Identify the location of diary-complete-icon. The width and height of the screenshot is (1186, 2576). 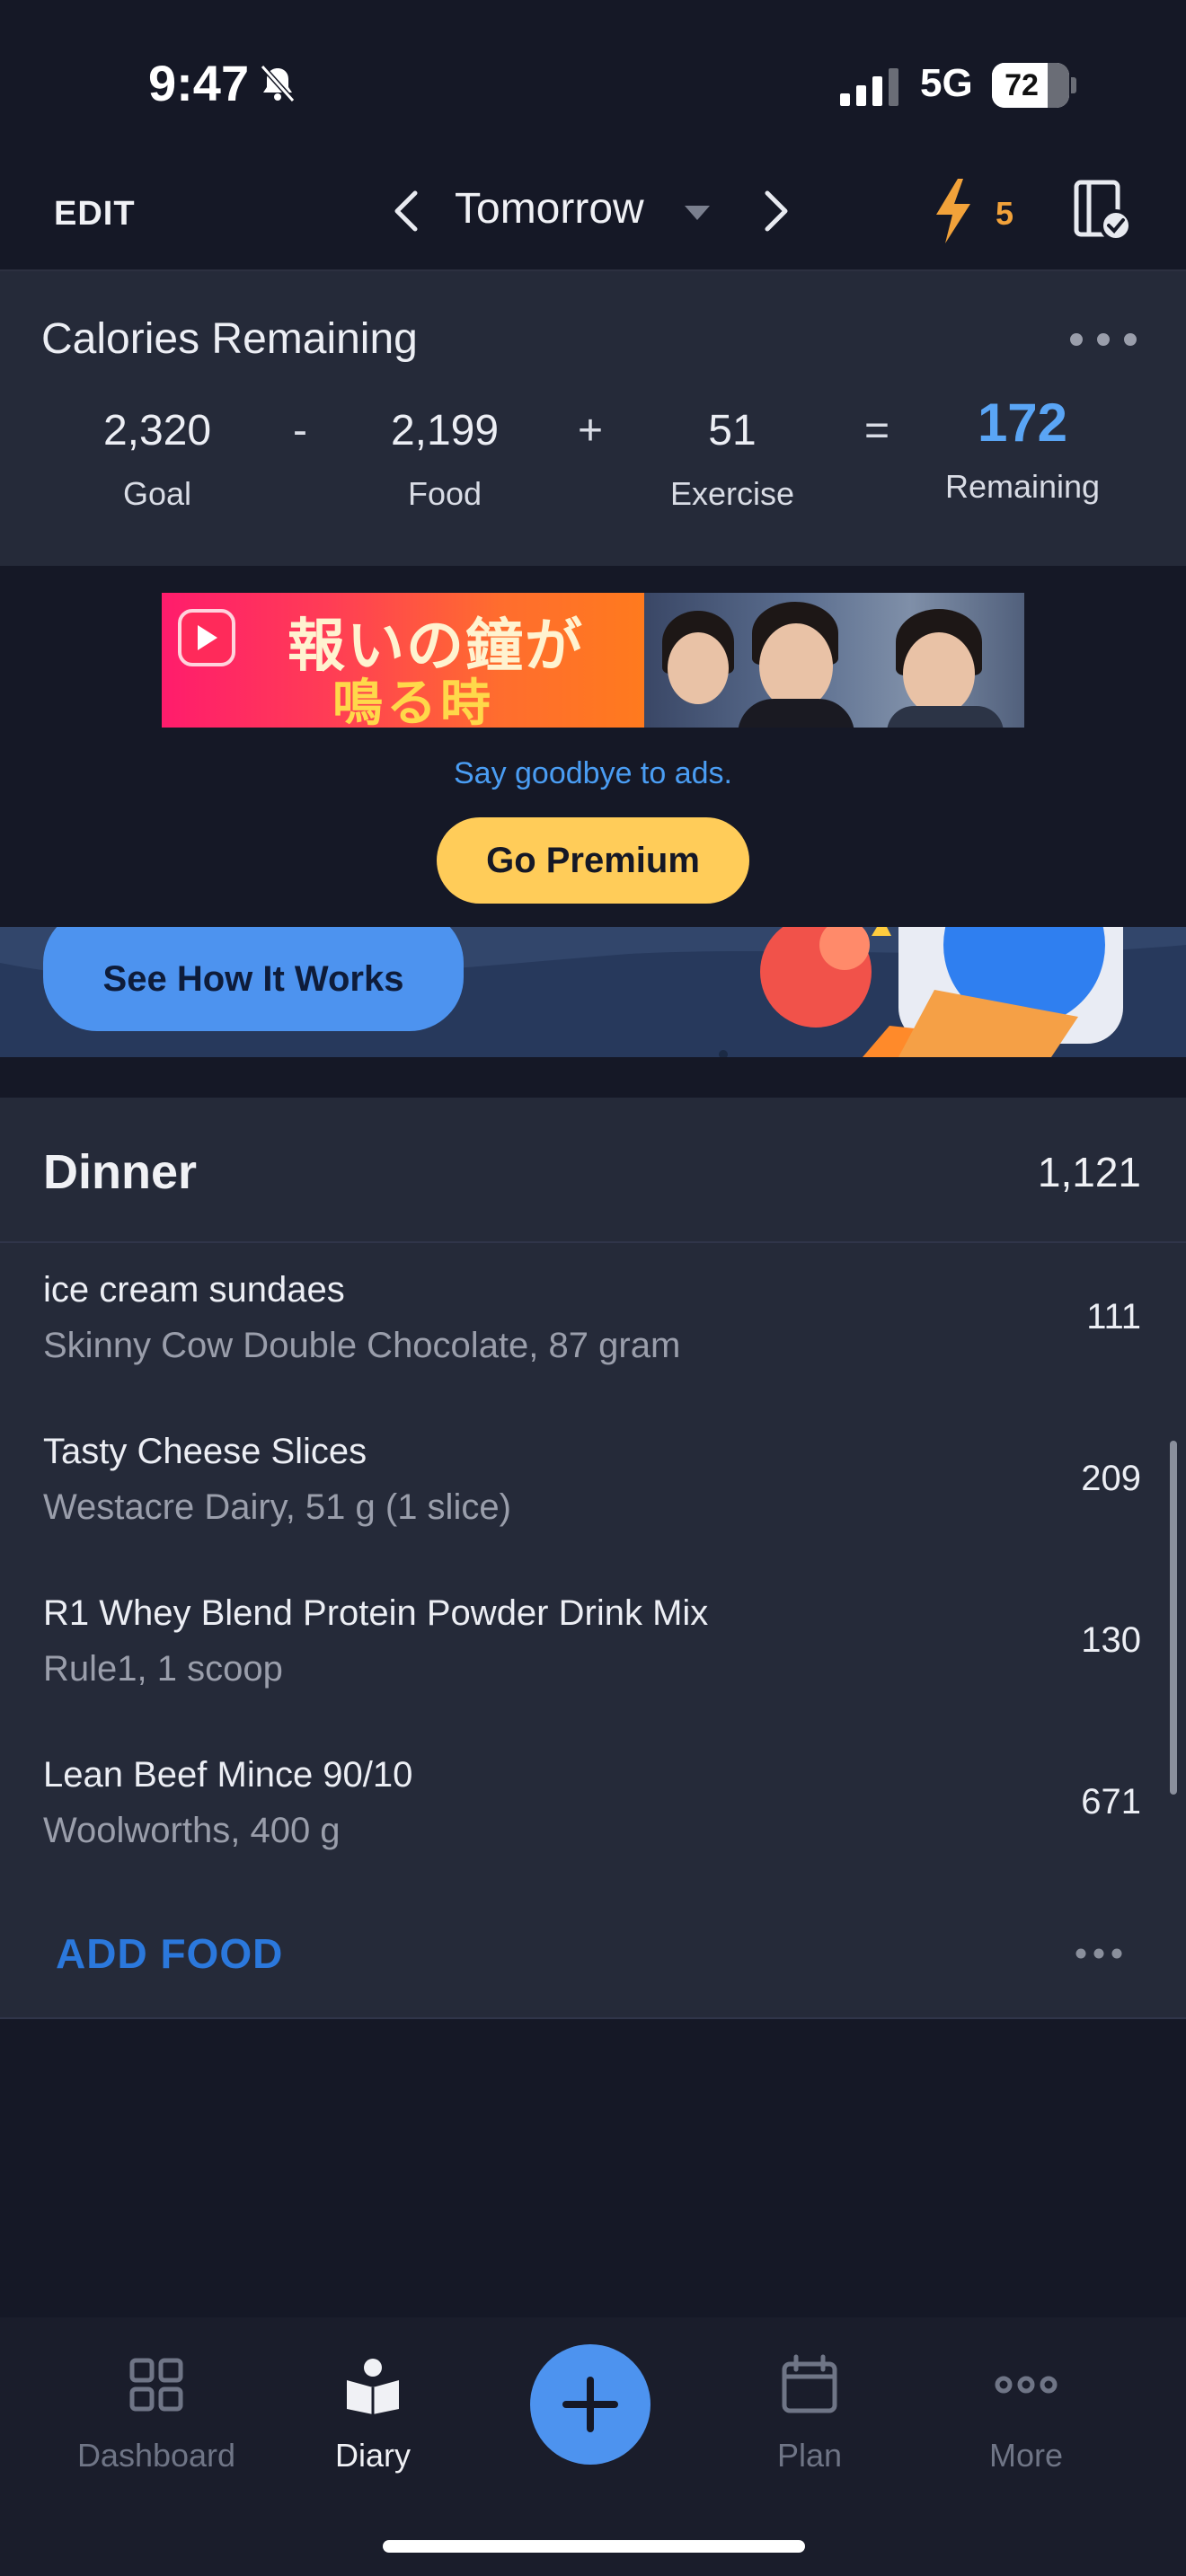
(1102, 211).